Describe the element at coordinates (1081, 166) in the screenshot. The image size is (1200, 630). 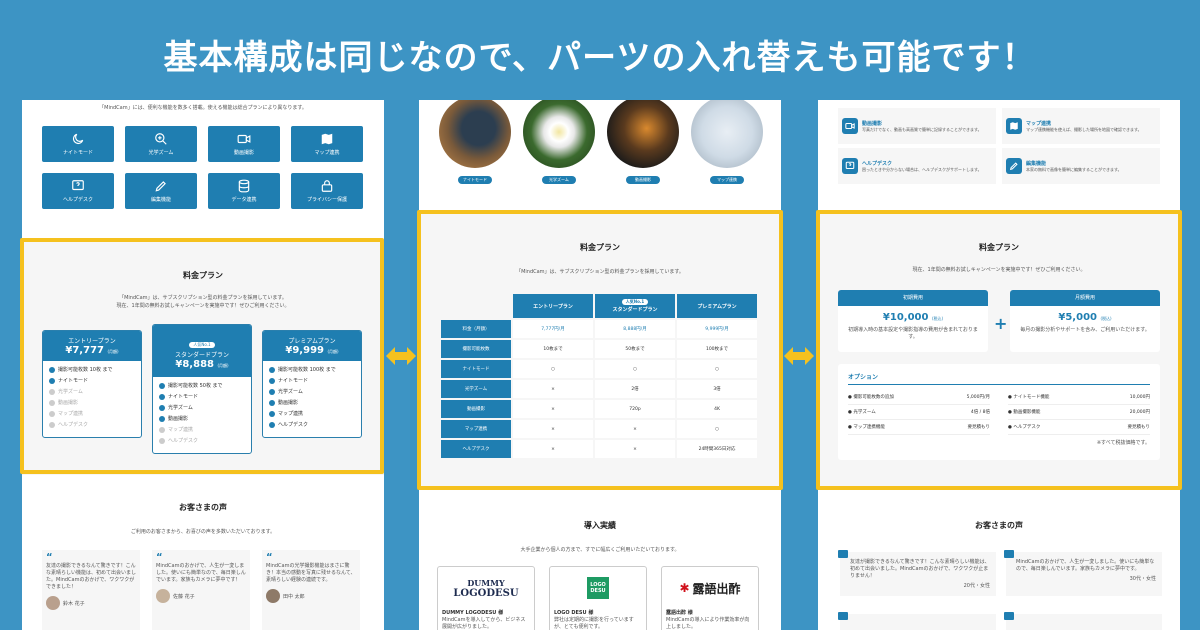
I see `feature-card-edit: 編集機能 本家の無料で画像を簡単に編集することができます。` at that location.